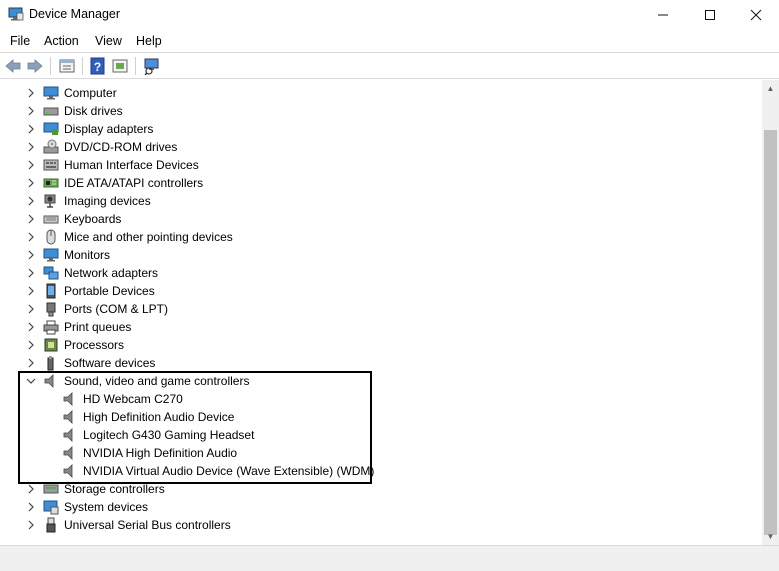 The height and width of the screenshot is (571, 779). What do you see at coordinates (370, 309) in the screenshot?
I see `tree-category-row: Ports (COM & LPT)` at bounding box center [370, 309].